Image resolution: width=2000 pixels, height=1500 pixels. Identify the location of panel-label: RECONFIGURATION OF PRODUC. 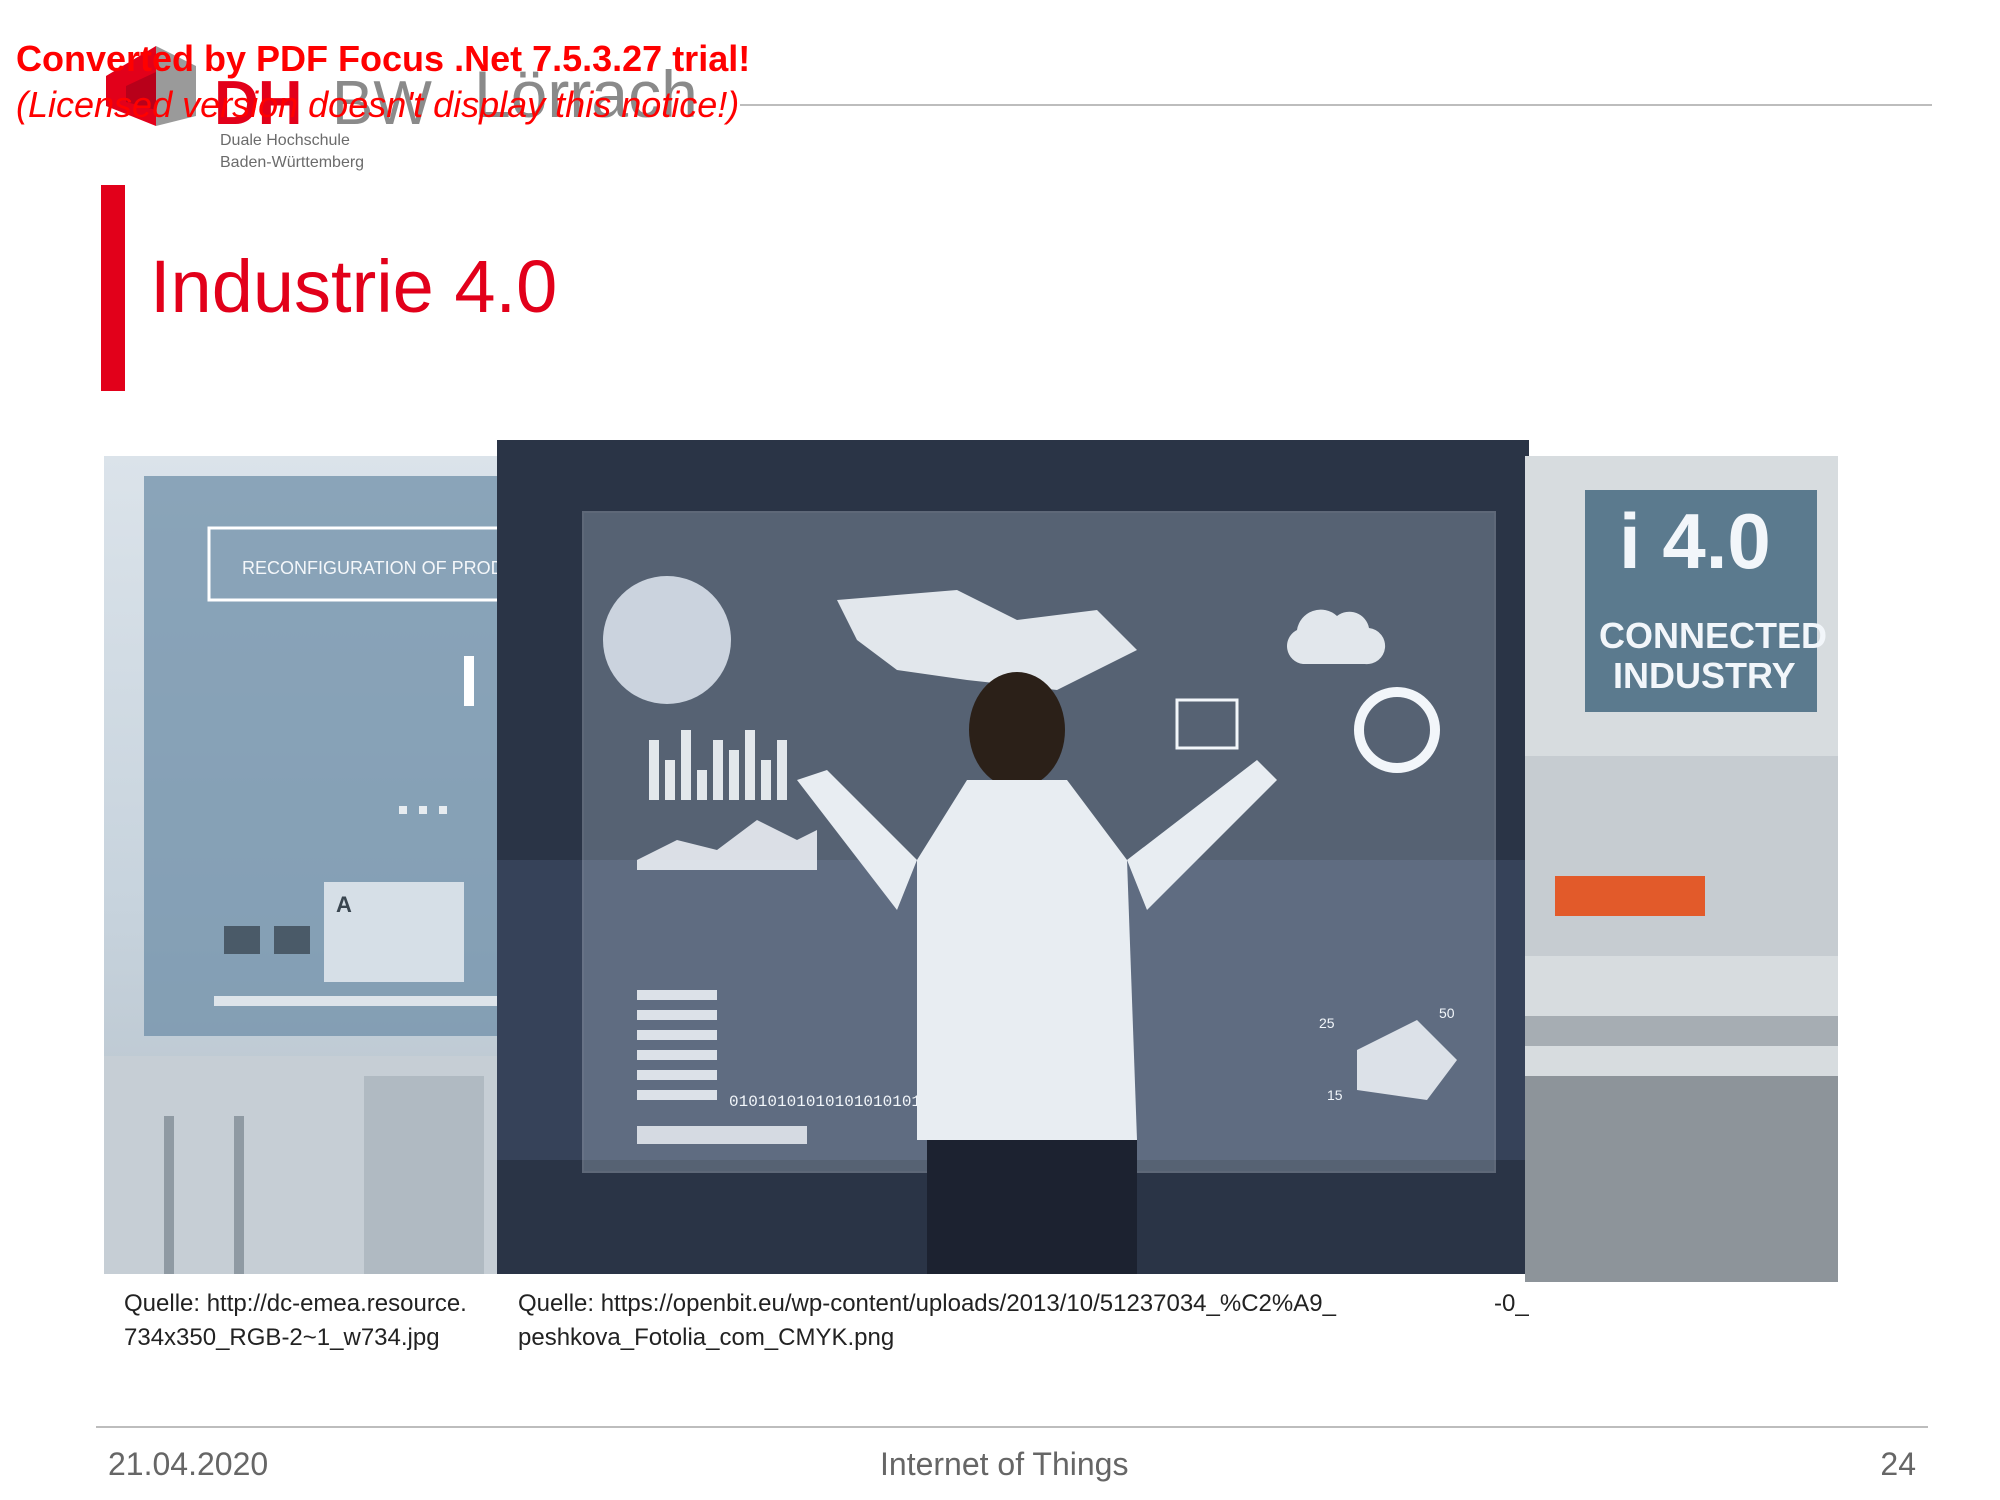
(374, 568).